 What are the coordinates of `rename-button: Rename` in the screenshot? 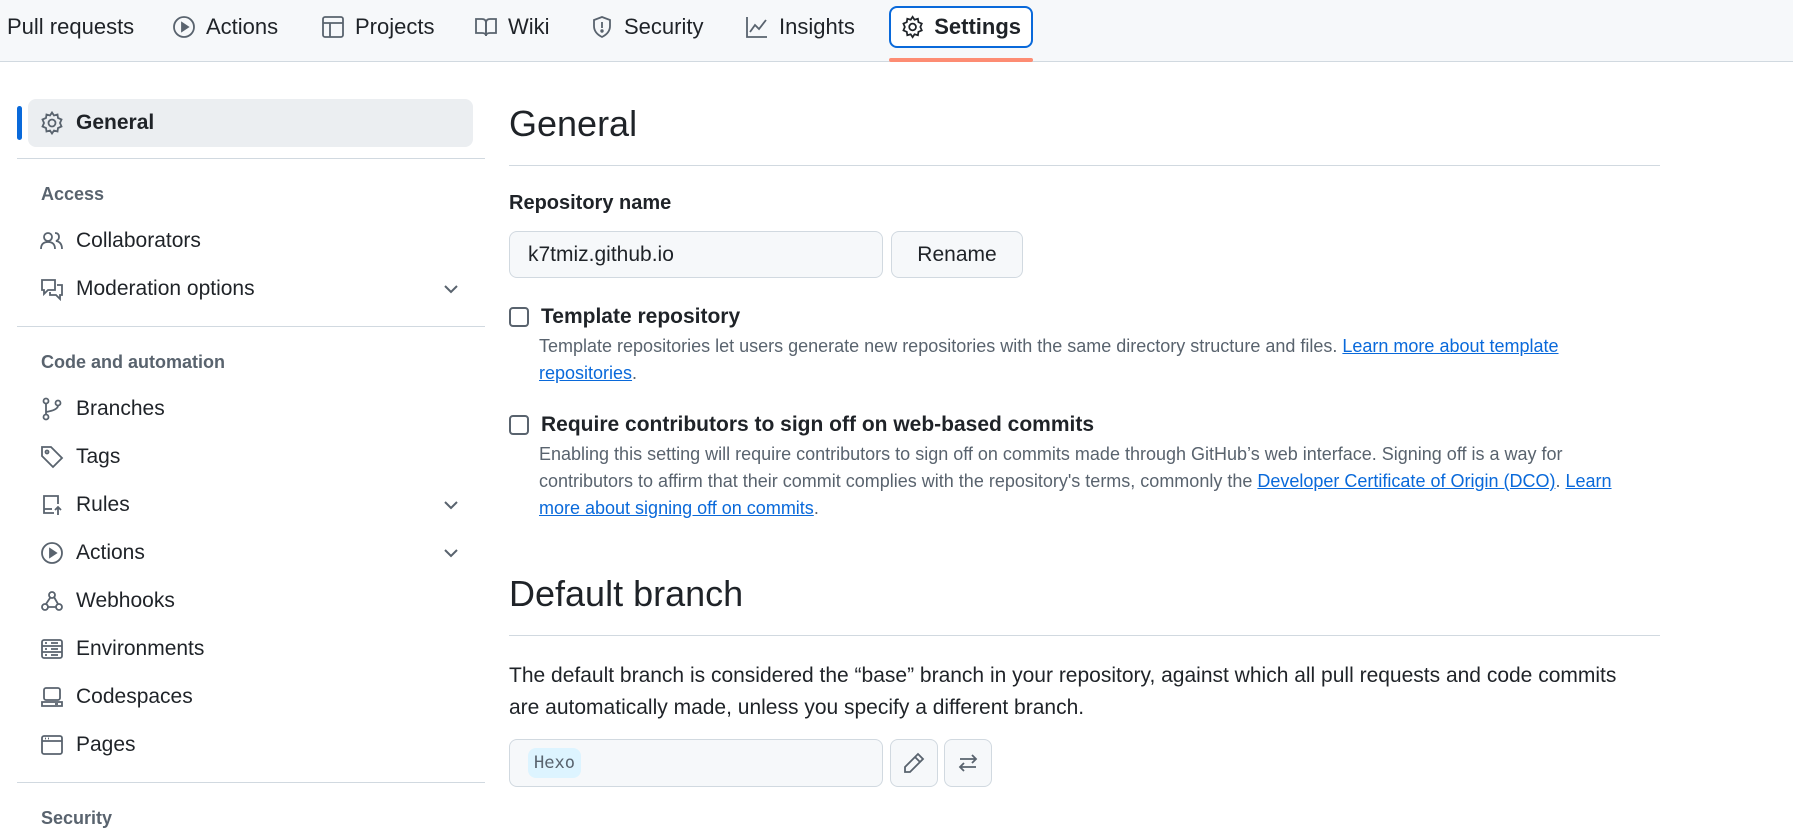 It's located at (957, 254).